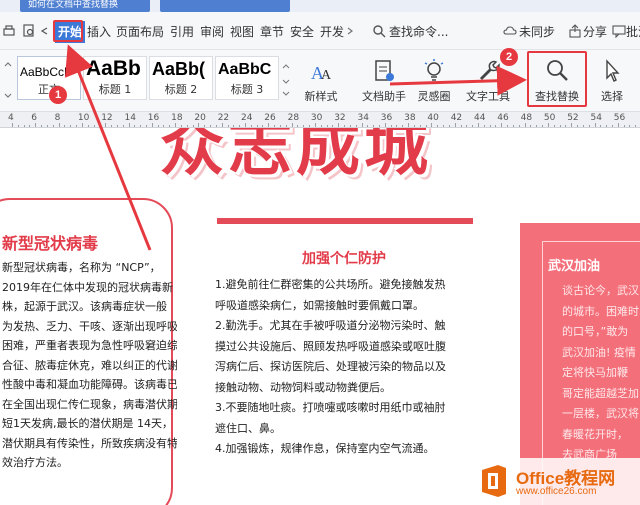 The height and width of the screenshot is (505, 640). Describe the element at coordinates (45, 31) in the screenshot. I see `undo-icon` at that location.